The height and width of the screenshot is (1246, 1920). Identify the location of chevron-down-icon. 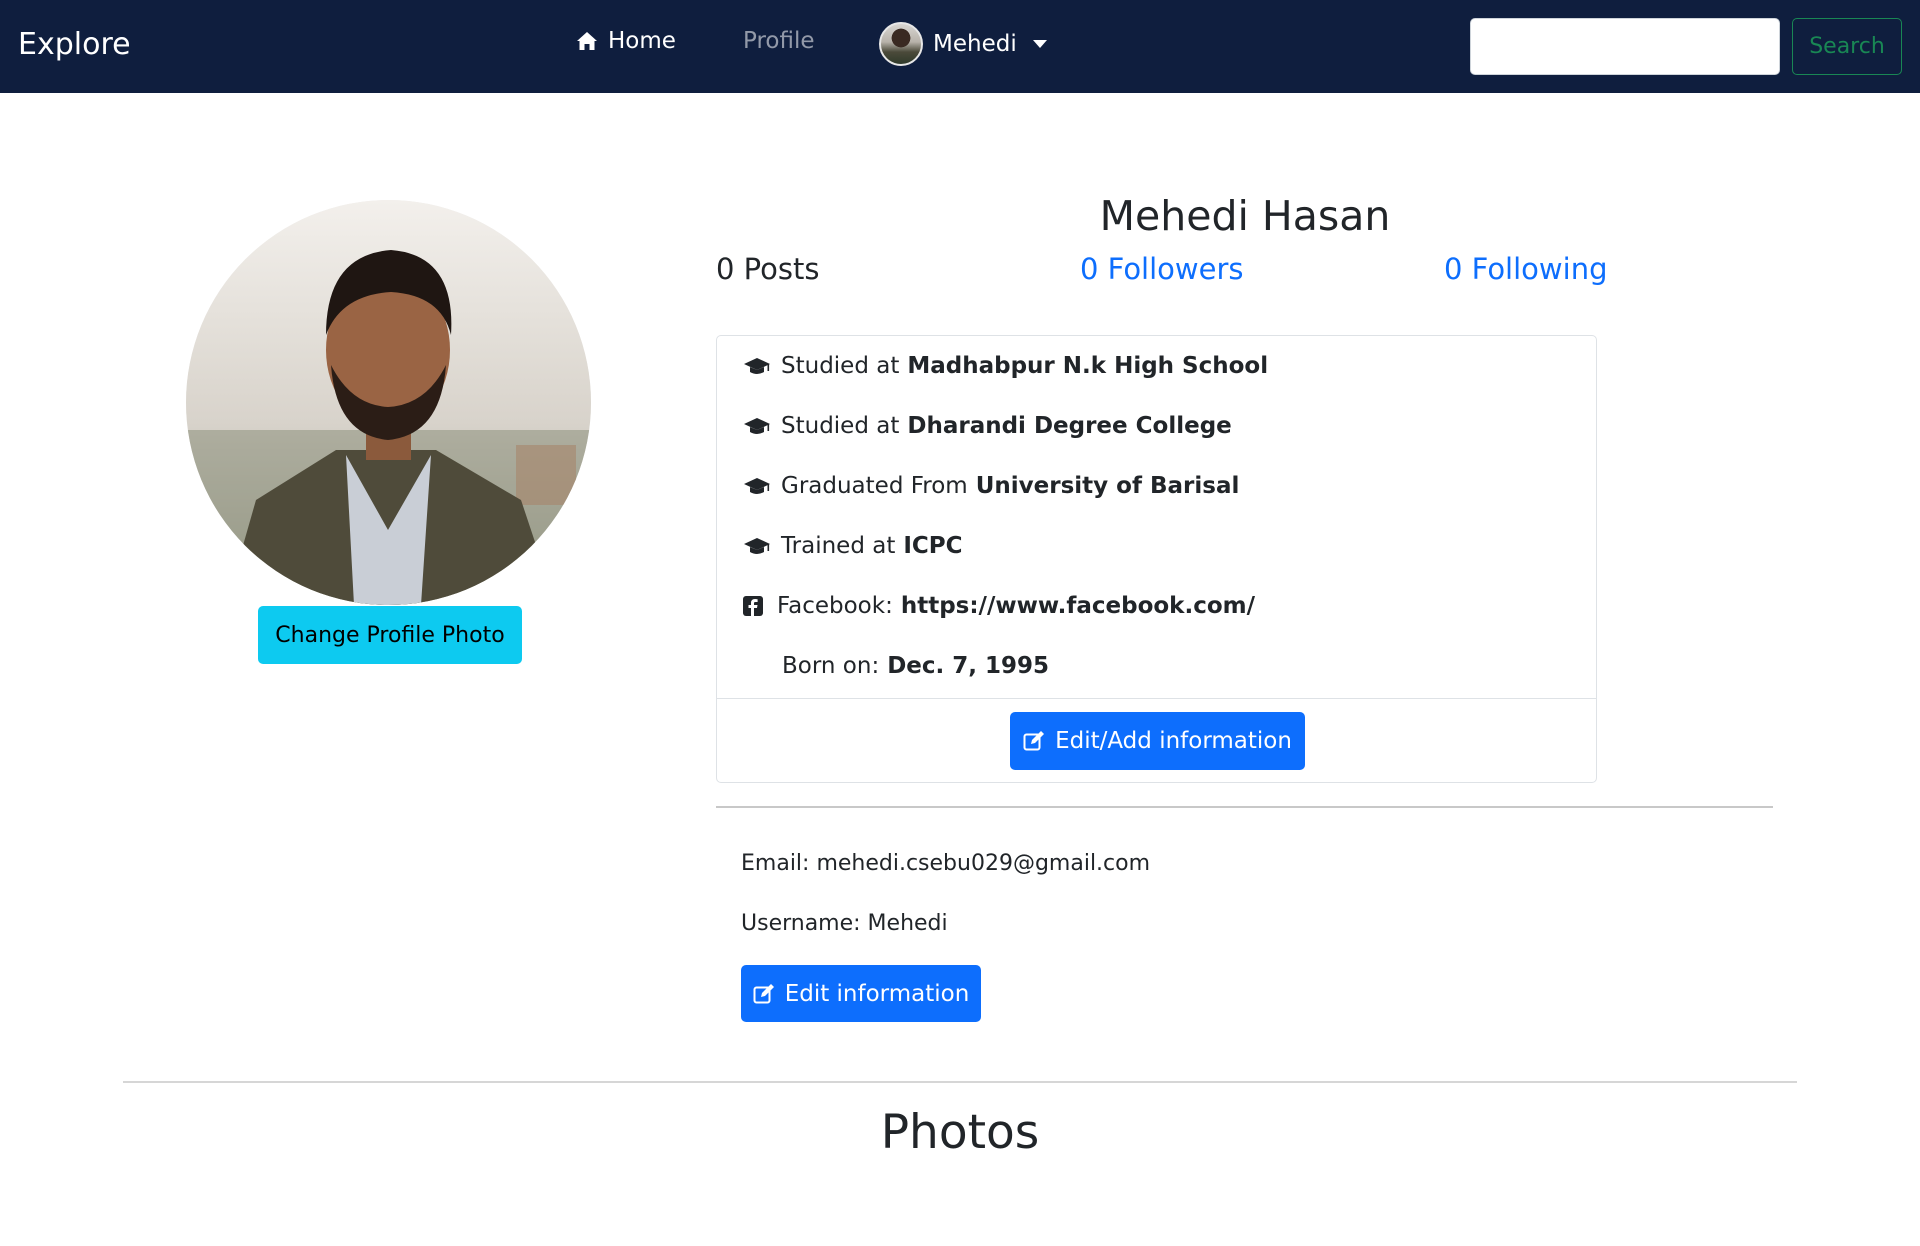
(1039, 44).